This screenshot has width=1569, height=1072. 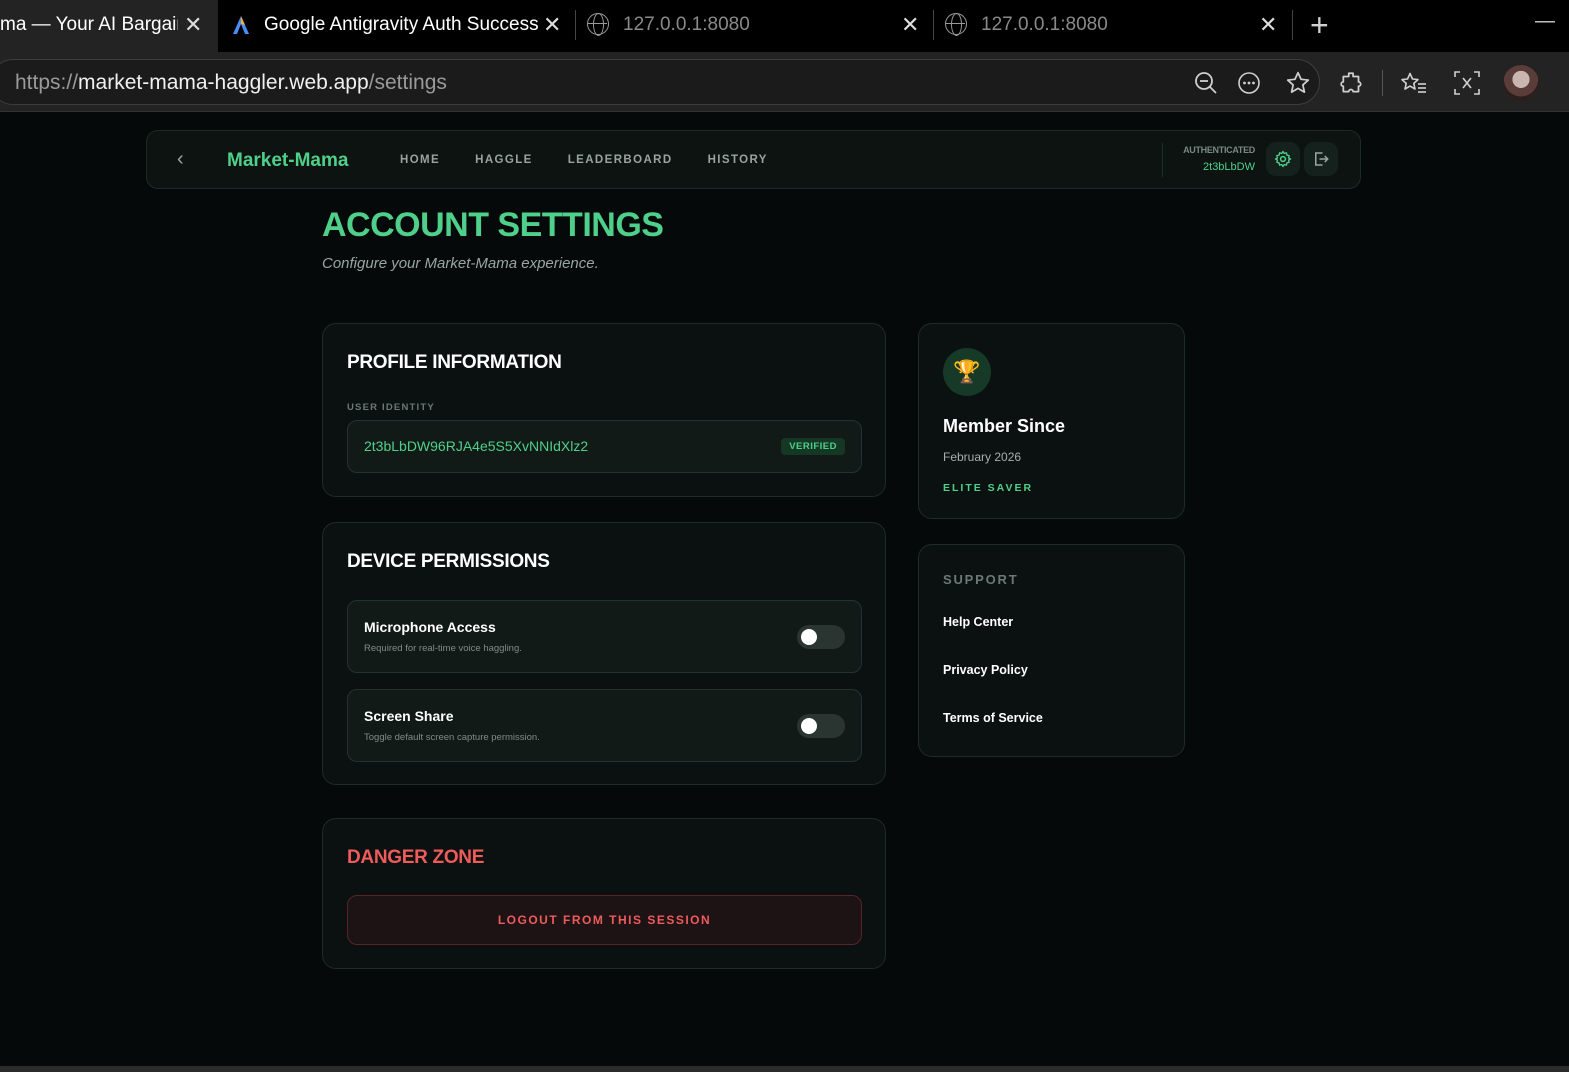 What do you see at coordinates (420, 160) in the screenshot?
I see `nav-link-home: HOME` at bounding box center [420, 160].